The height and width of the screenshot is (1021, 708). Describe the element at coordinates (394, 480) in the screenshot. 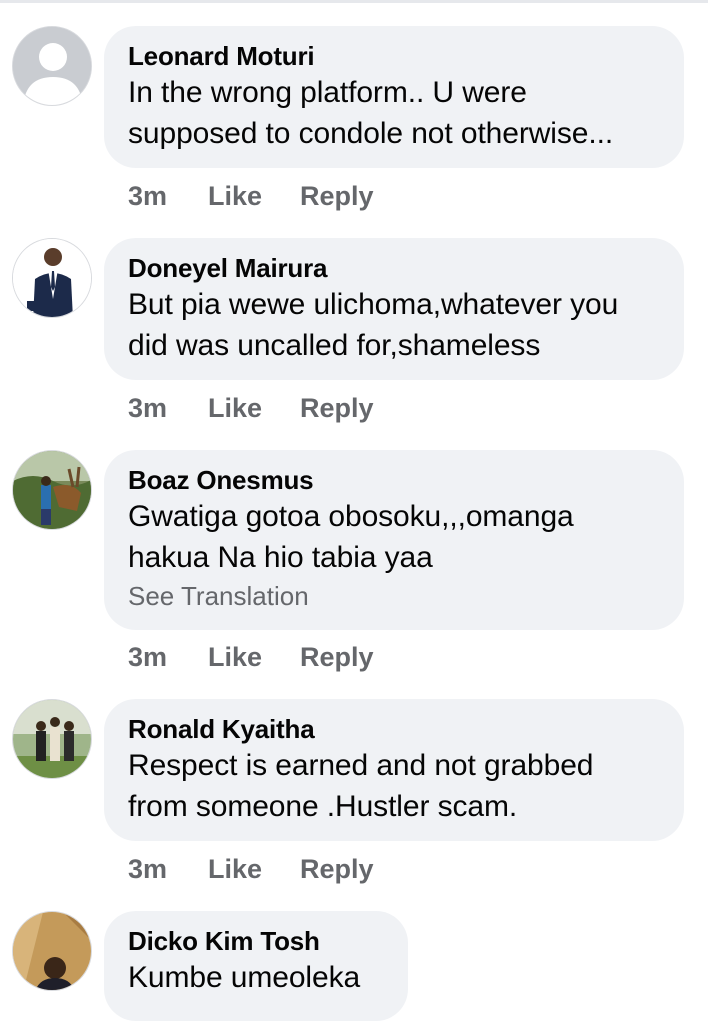

I see `comment-author: Boaz Onesmus` at that location.